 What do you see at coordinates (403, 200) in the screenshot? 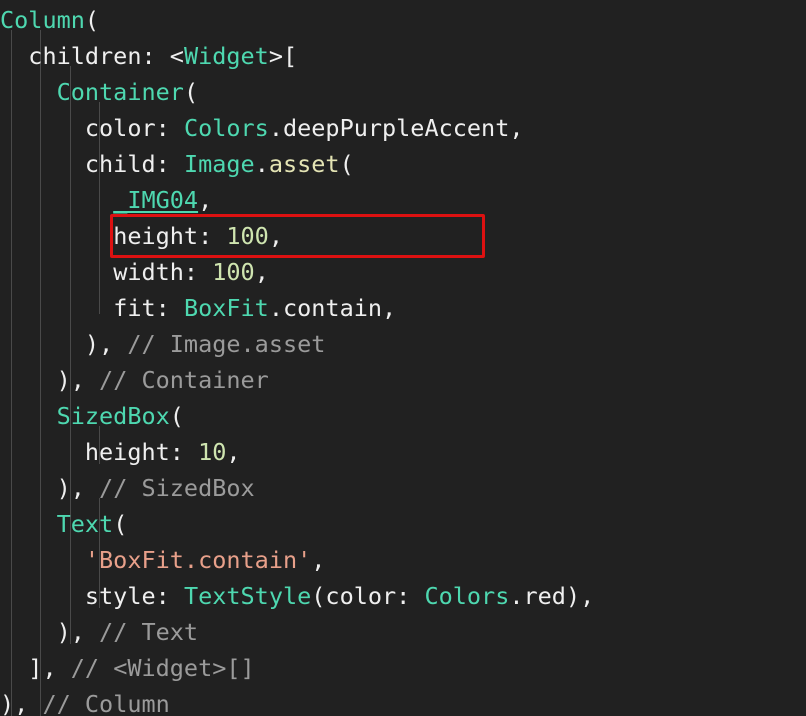
I see `code-line: _IMG04,` at bounding box center [403, 200].